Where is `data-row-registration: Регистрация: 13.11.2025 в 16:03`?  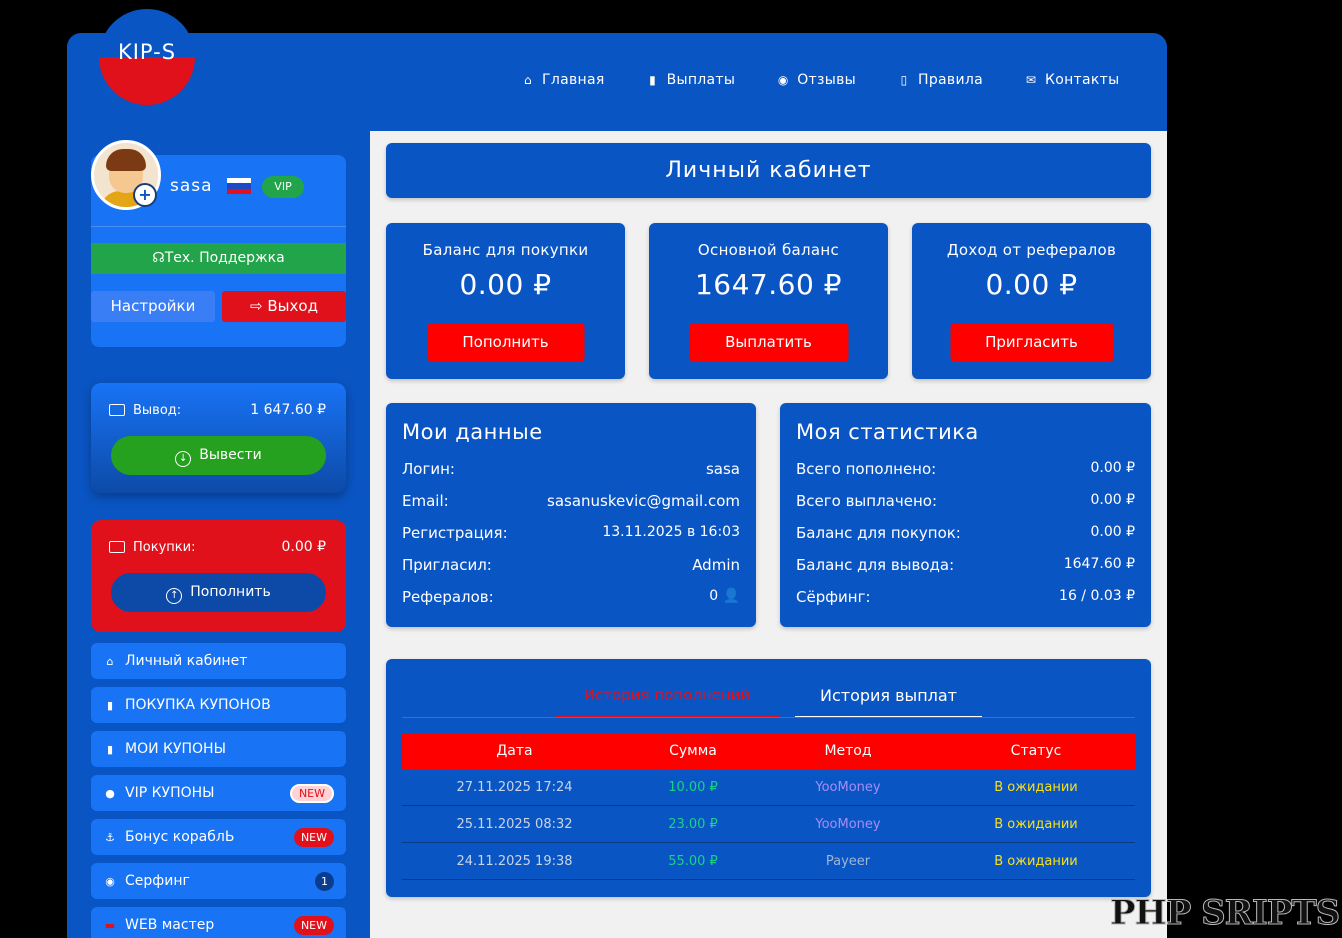
data-row-registration: Регистрация: 13.11.2025 в 16:03 is located at coordinates (571, 533).